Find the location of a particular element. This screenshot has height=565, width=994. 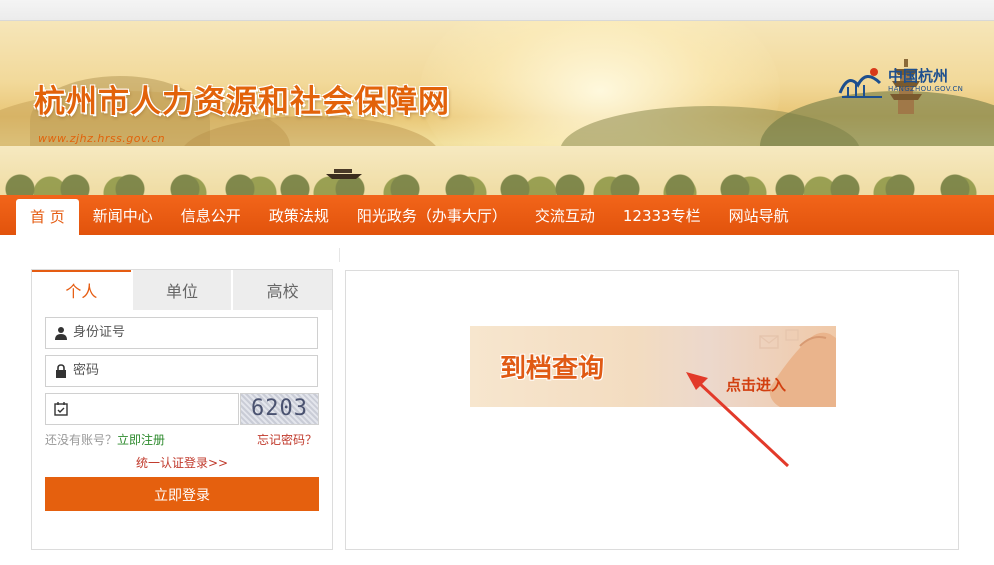

browser-top-strip is located at coordinates (497, 10).